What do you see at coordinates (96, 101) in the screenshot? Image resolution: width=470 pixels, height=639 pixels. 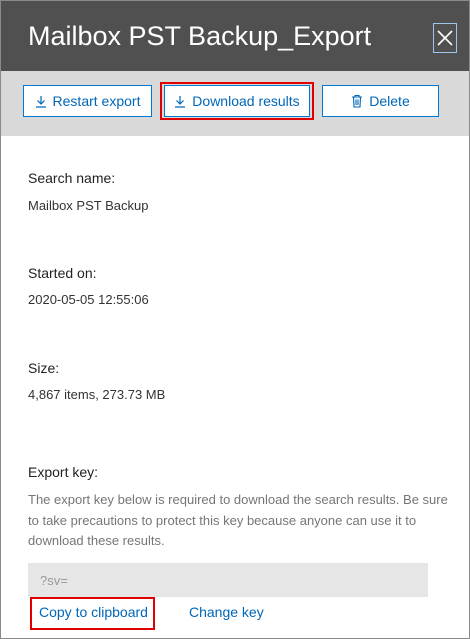 I see `restart-export-label: Restart export` at bounding box center [96, 101].